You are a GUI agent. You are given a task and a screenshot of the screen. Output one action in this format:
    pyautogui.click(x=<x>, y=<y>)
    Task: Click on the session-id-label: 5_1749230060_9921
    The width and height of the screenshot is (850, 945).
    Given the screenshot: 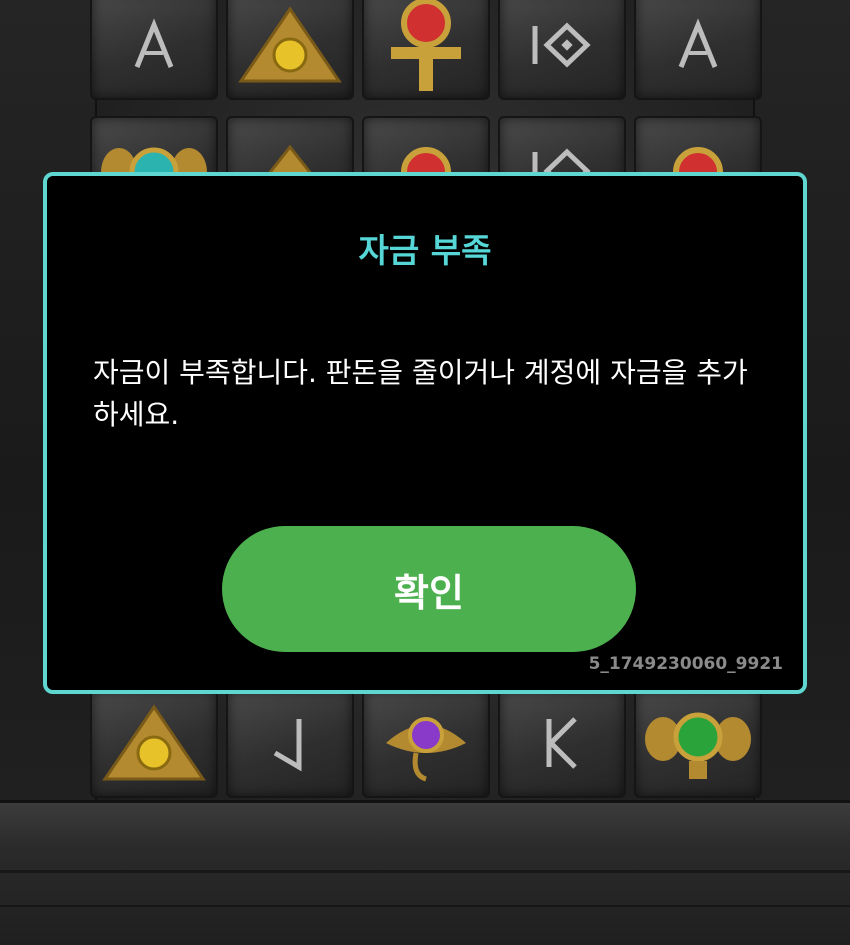 What is the action you would take?
    pyautogui.click(x=685, y=664)
    